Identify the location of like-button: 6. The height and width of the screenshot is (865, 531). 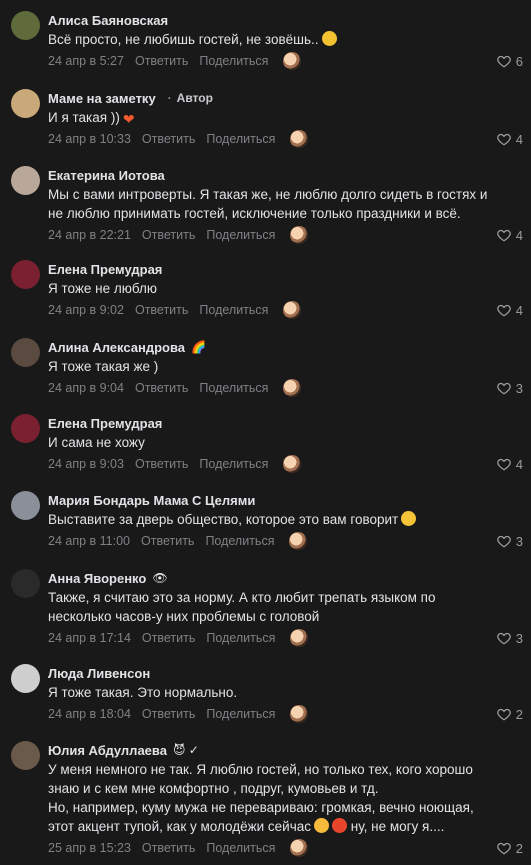
(509, 61).